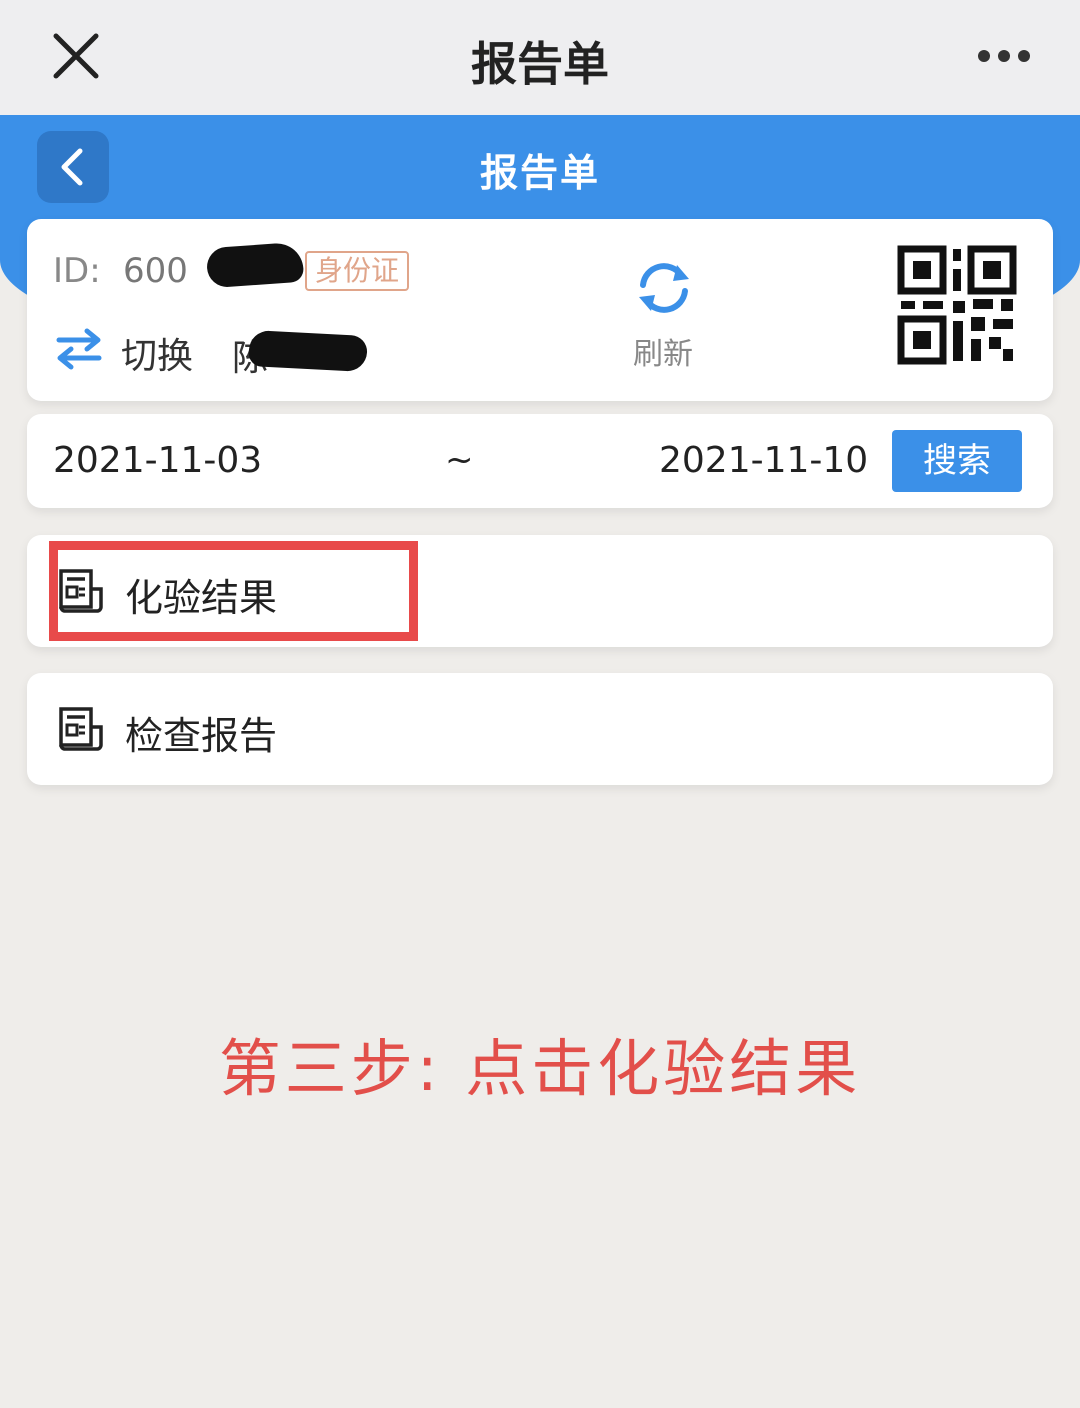 This screenshot has width=1080, height=1408. What do you see at coordinates (155, 271) in the screenshot?
I see `id-value: 600` at bounding box center [155, 271].